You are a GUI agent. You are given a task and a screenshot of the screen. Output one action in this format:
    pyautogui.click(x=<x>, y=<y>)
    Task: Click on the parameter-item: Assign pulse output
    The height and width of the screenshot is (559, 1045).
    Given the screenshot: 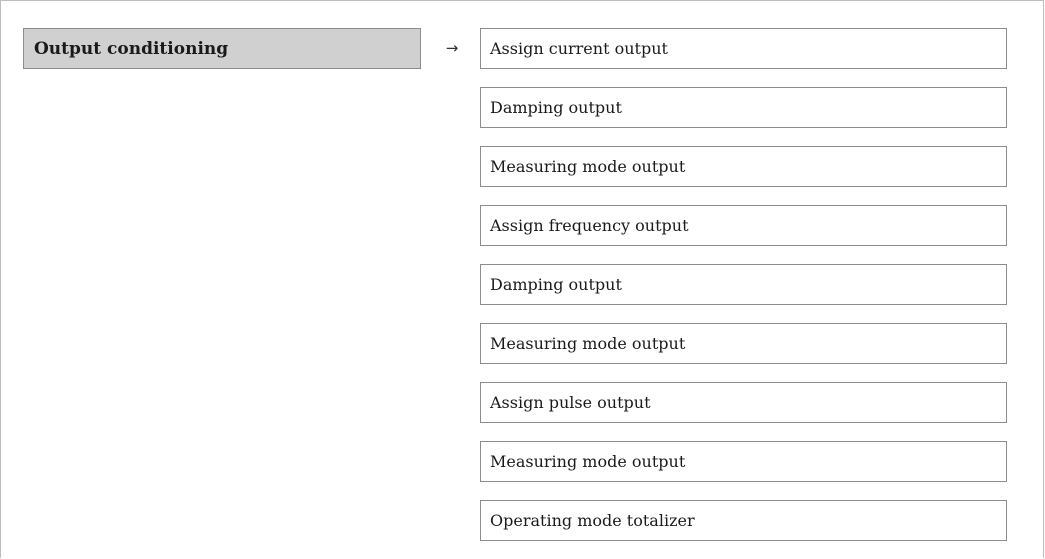 What is the action you would take?
    pyautogui.click(x=743, y=402)
    